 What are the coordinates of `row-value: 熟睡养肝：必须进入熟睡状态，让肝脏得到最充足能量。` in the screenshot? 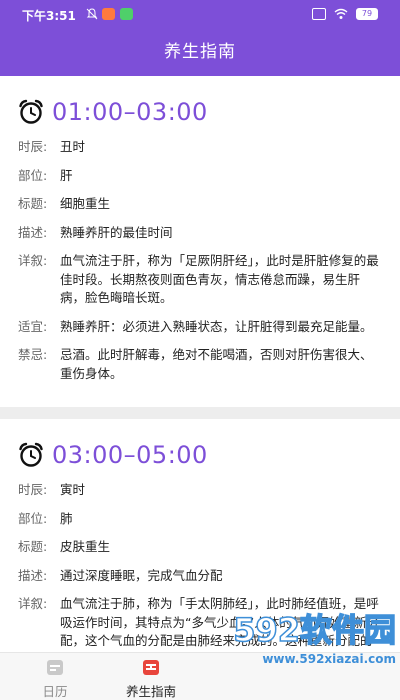 It's located at (216, 326).